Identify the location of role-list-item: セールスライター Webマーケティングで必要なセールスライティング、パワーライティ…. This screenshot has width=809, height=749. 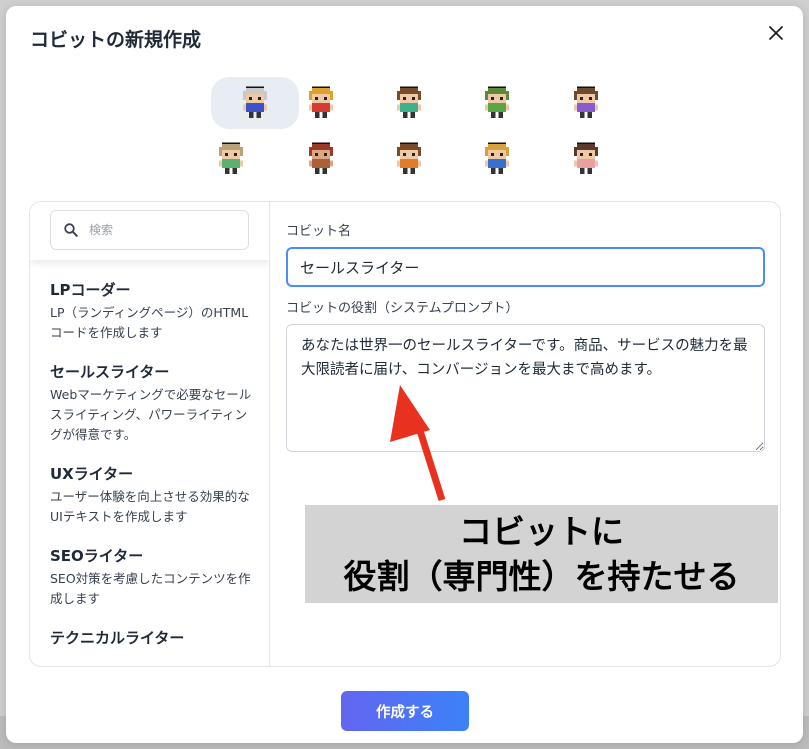
(152, 403).